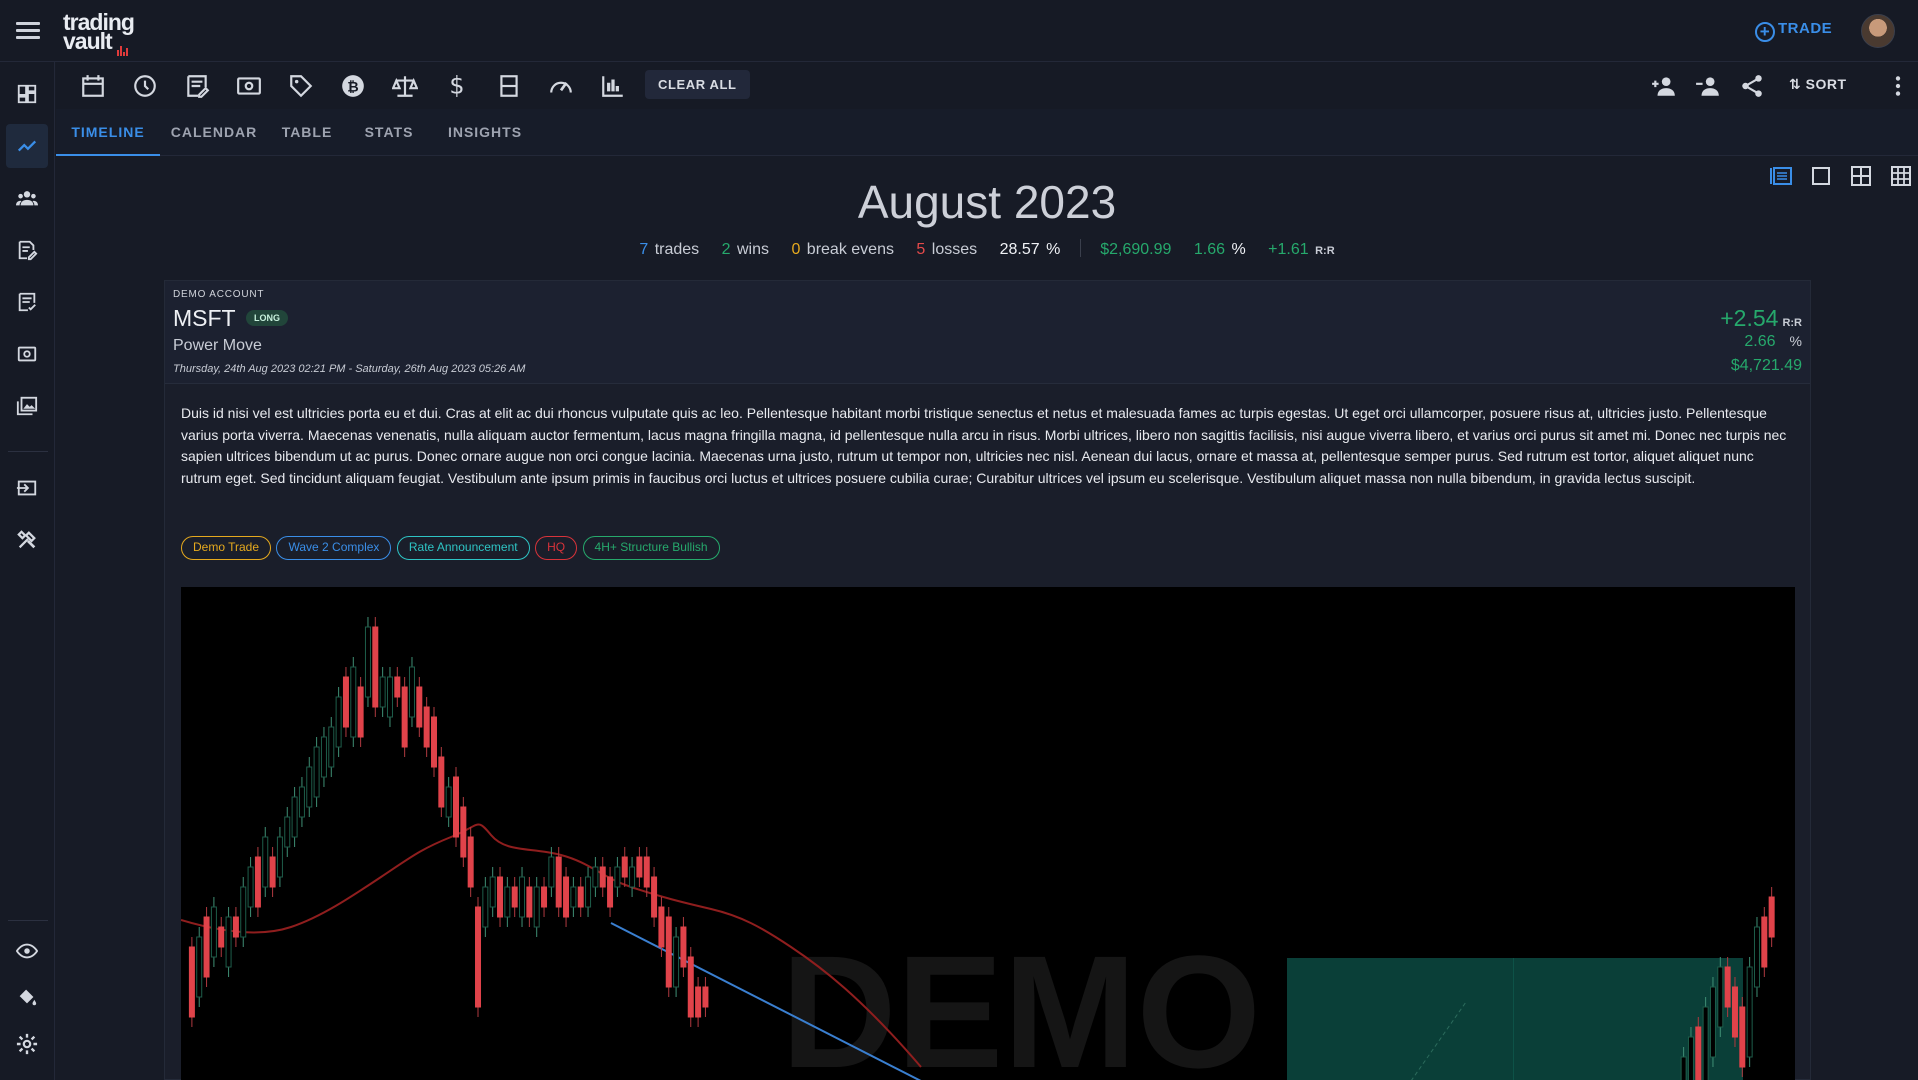 The height and width of the screenshot is (1080, 1918). I want to click on tag-4h-structure-bullish: 4H+ Structure Bullish, so click(651, 548).